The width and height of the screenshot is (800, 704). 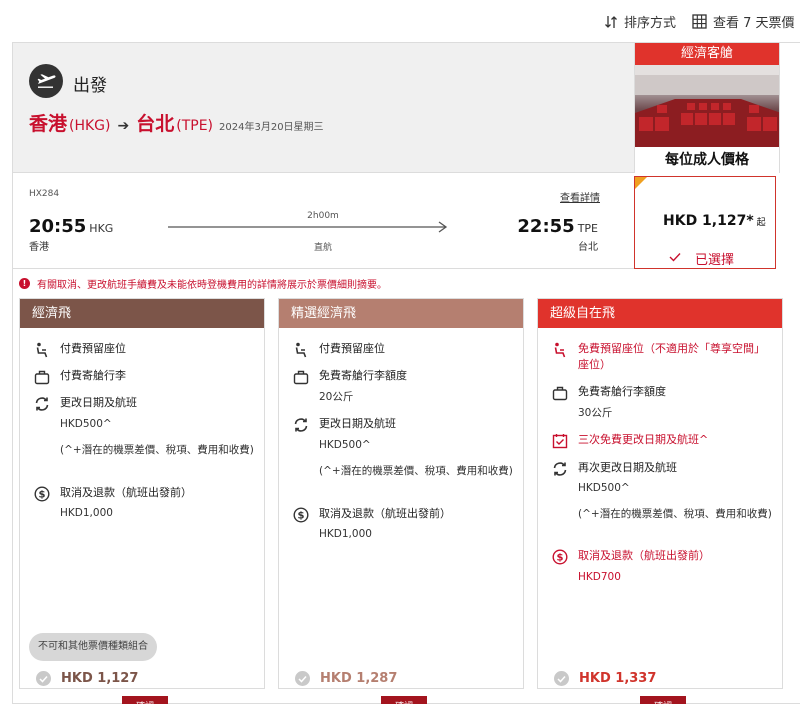 What do you see at coordinates (643, 439) in the screenshot?
I see `free-change-text: 三次免費更改日期及航班^` at bounding box center [643, 439].